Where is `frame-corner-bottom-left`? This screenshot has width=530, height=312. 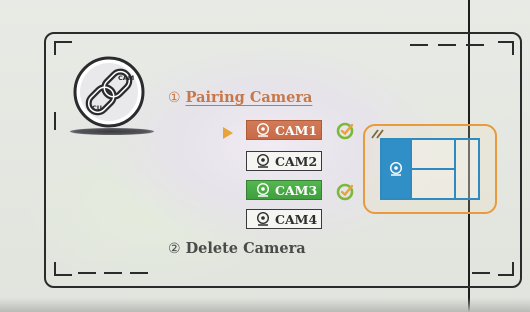 frame-corner-bottom-left is located at coordinates (63, 269).